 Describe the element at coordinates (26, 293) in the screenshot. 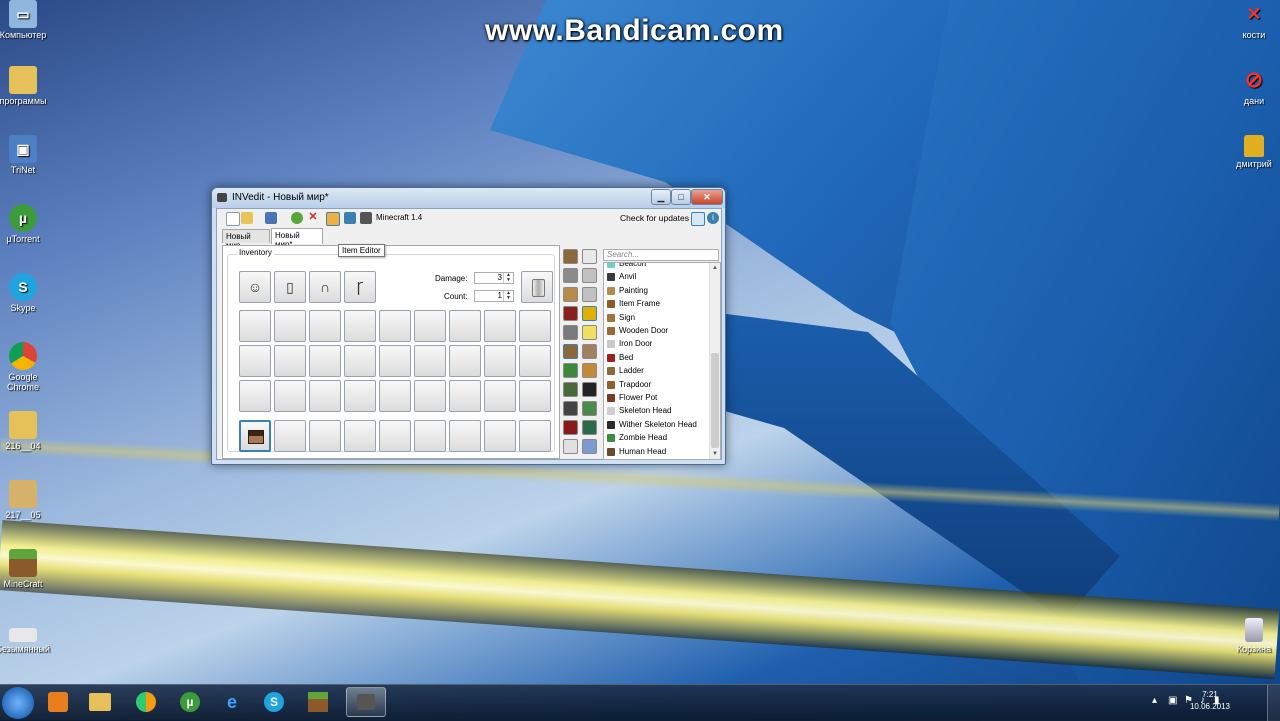

I see `desktop-icon-skype: S Skype` at that location.